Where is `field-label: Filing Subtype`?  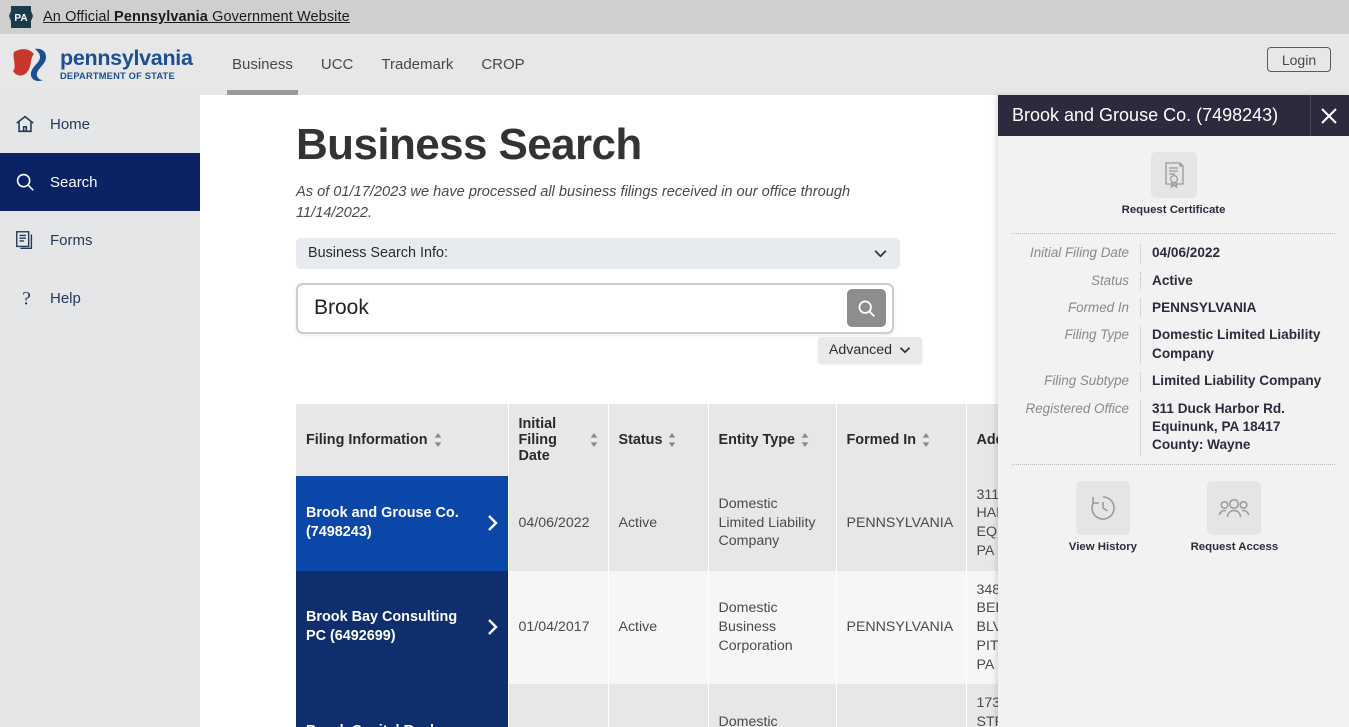
field-label: Filing Subtype is located at coordinates (1086, 381).